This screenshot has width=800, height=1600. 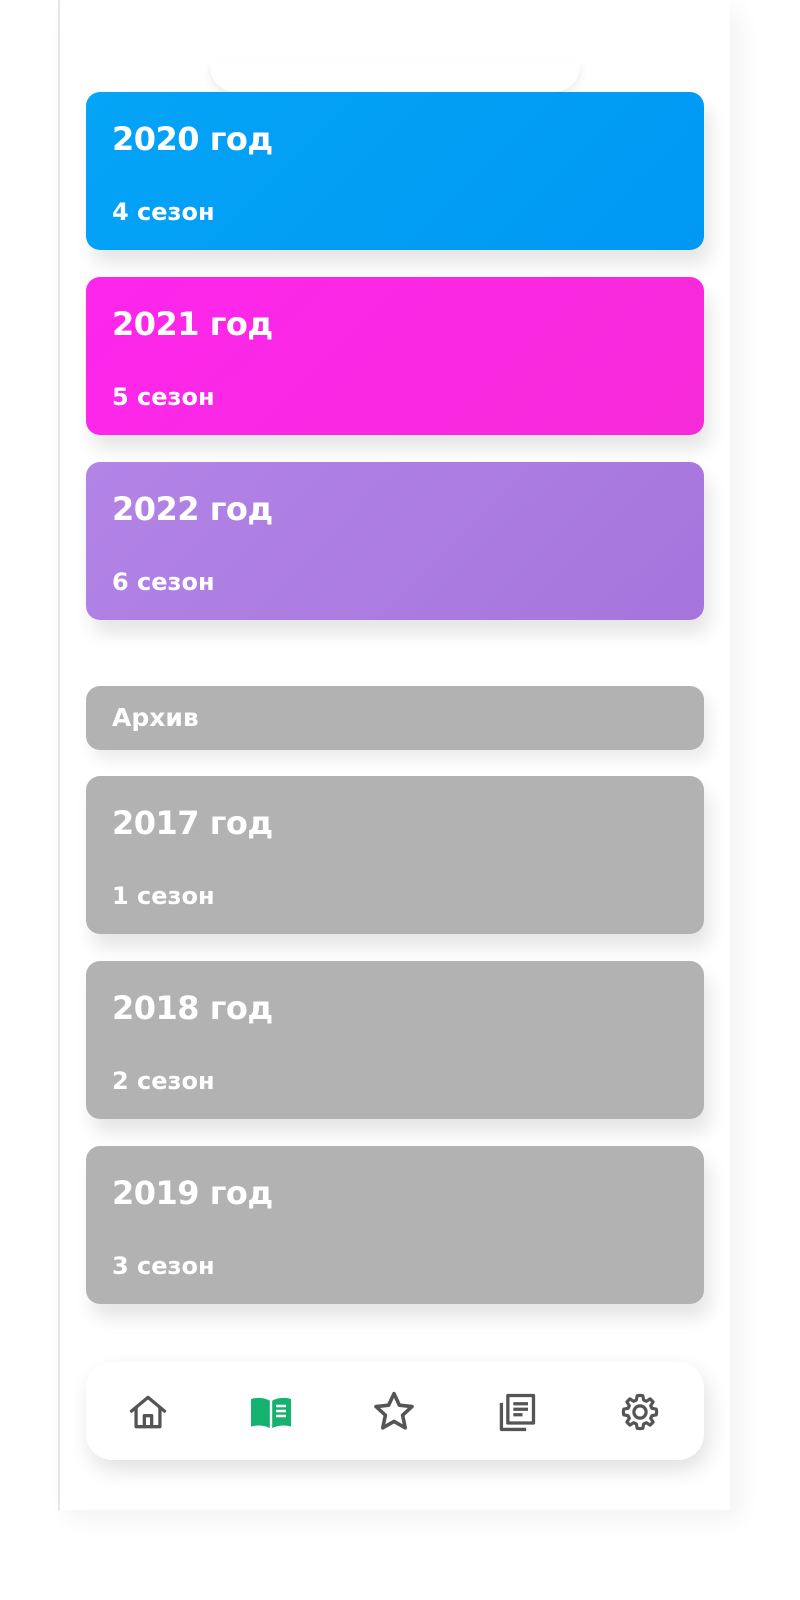 I want to click on phone-notch, so click(x=395, y=76).